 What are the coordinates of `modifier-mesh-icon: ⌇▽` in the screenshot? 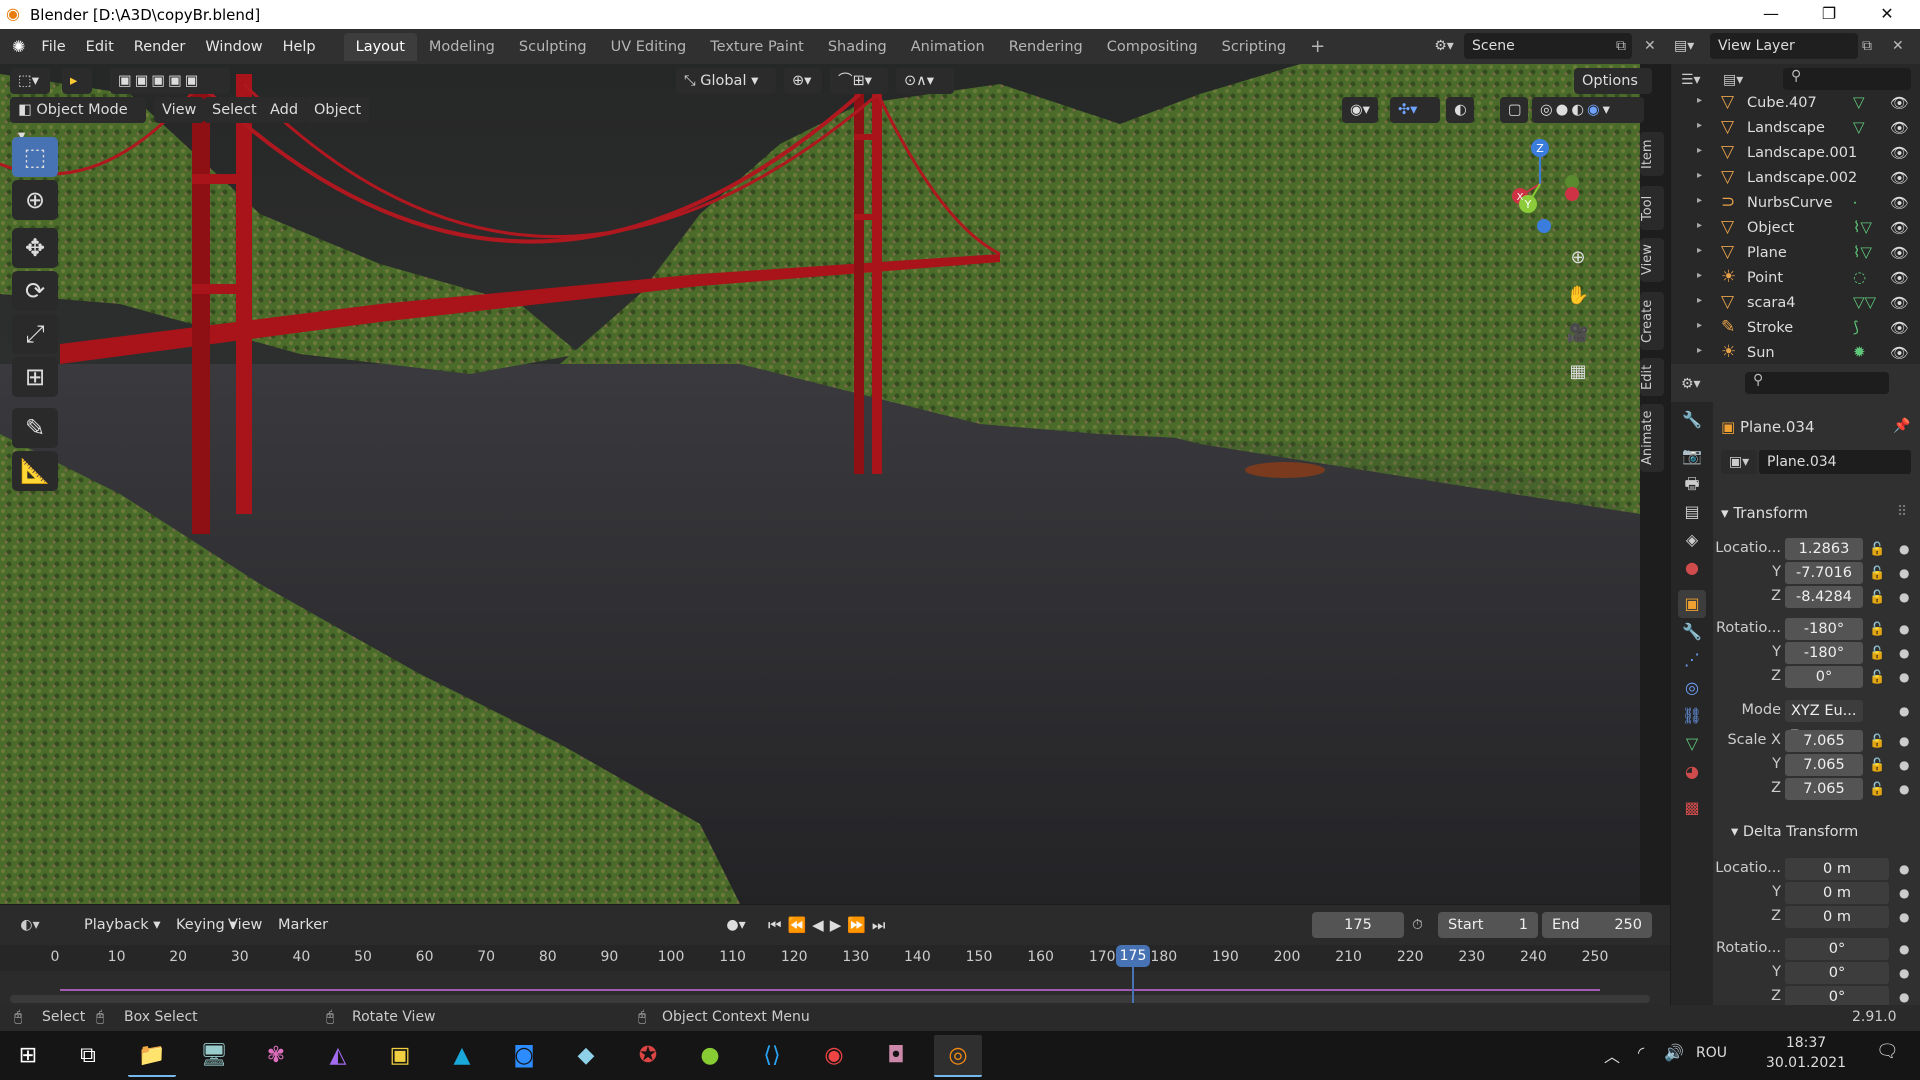 It's located at (1862, 252).